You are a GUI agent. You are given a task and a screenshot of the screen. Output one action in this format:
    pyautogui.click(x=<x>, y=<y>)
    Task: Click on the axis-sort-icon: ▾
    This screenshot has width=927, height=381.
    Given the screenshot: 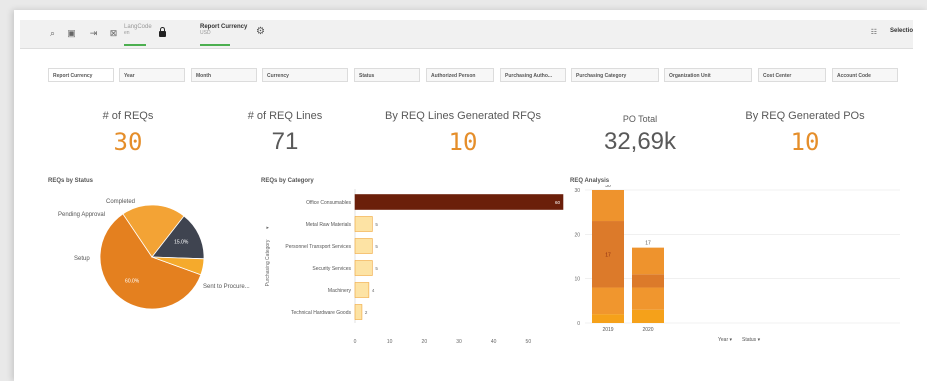 What is the action you would take?
    pyautogui.click(x=268, y=227)
    